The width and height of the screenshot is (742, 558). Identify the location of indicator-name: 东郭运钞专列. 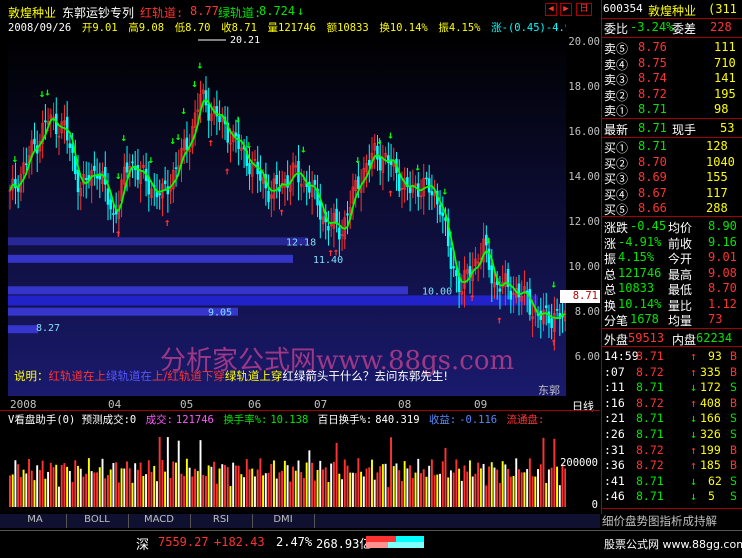
(98, 12).